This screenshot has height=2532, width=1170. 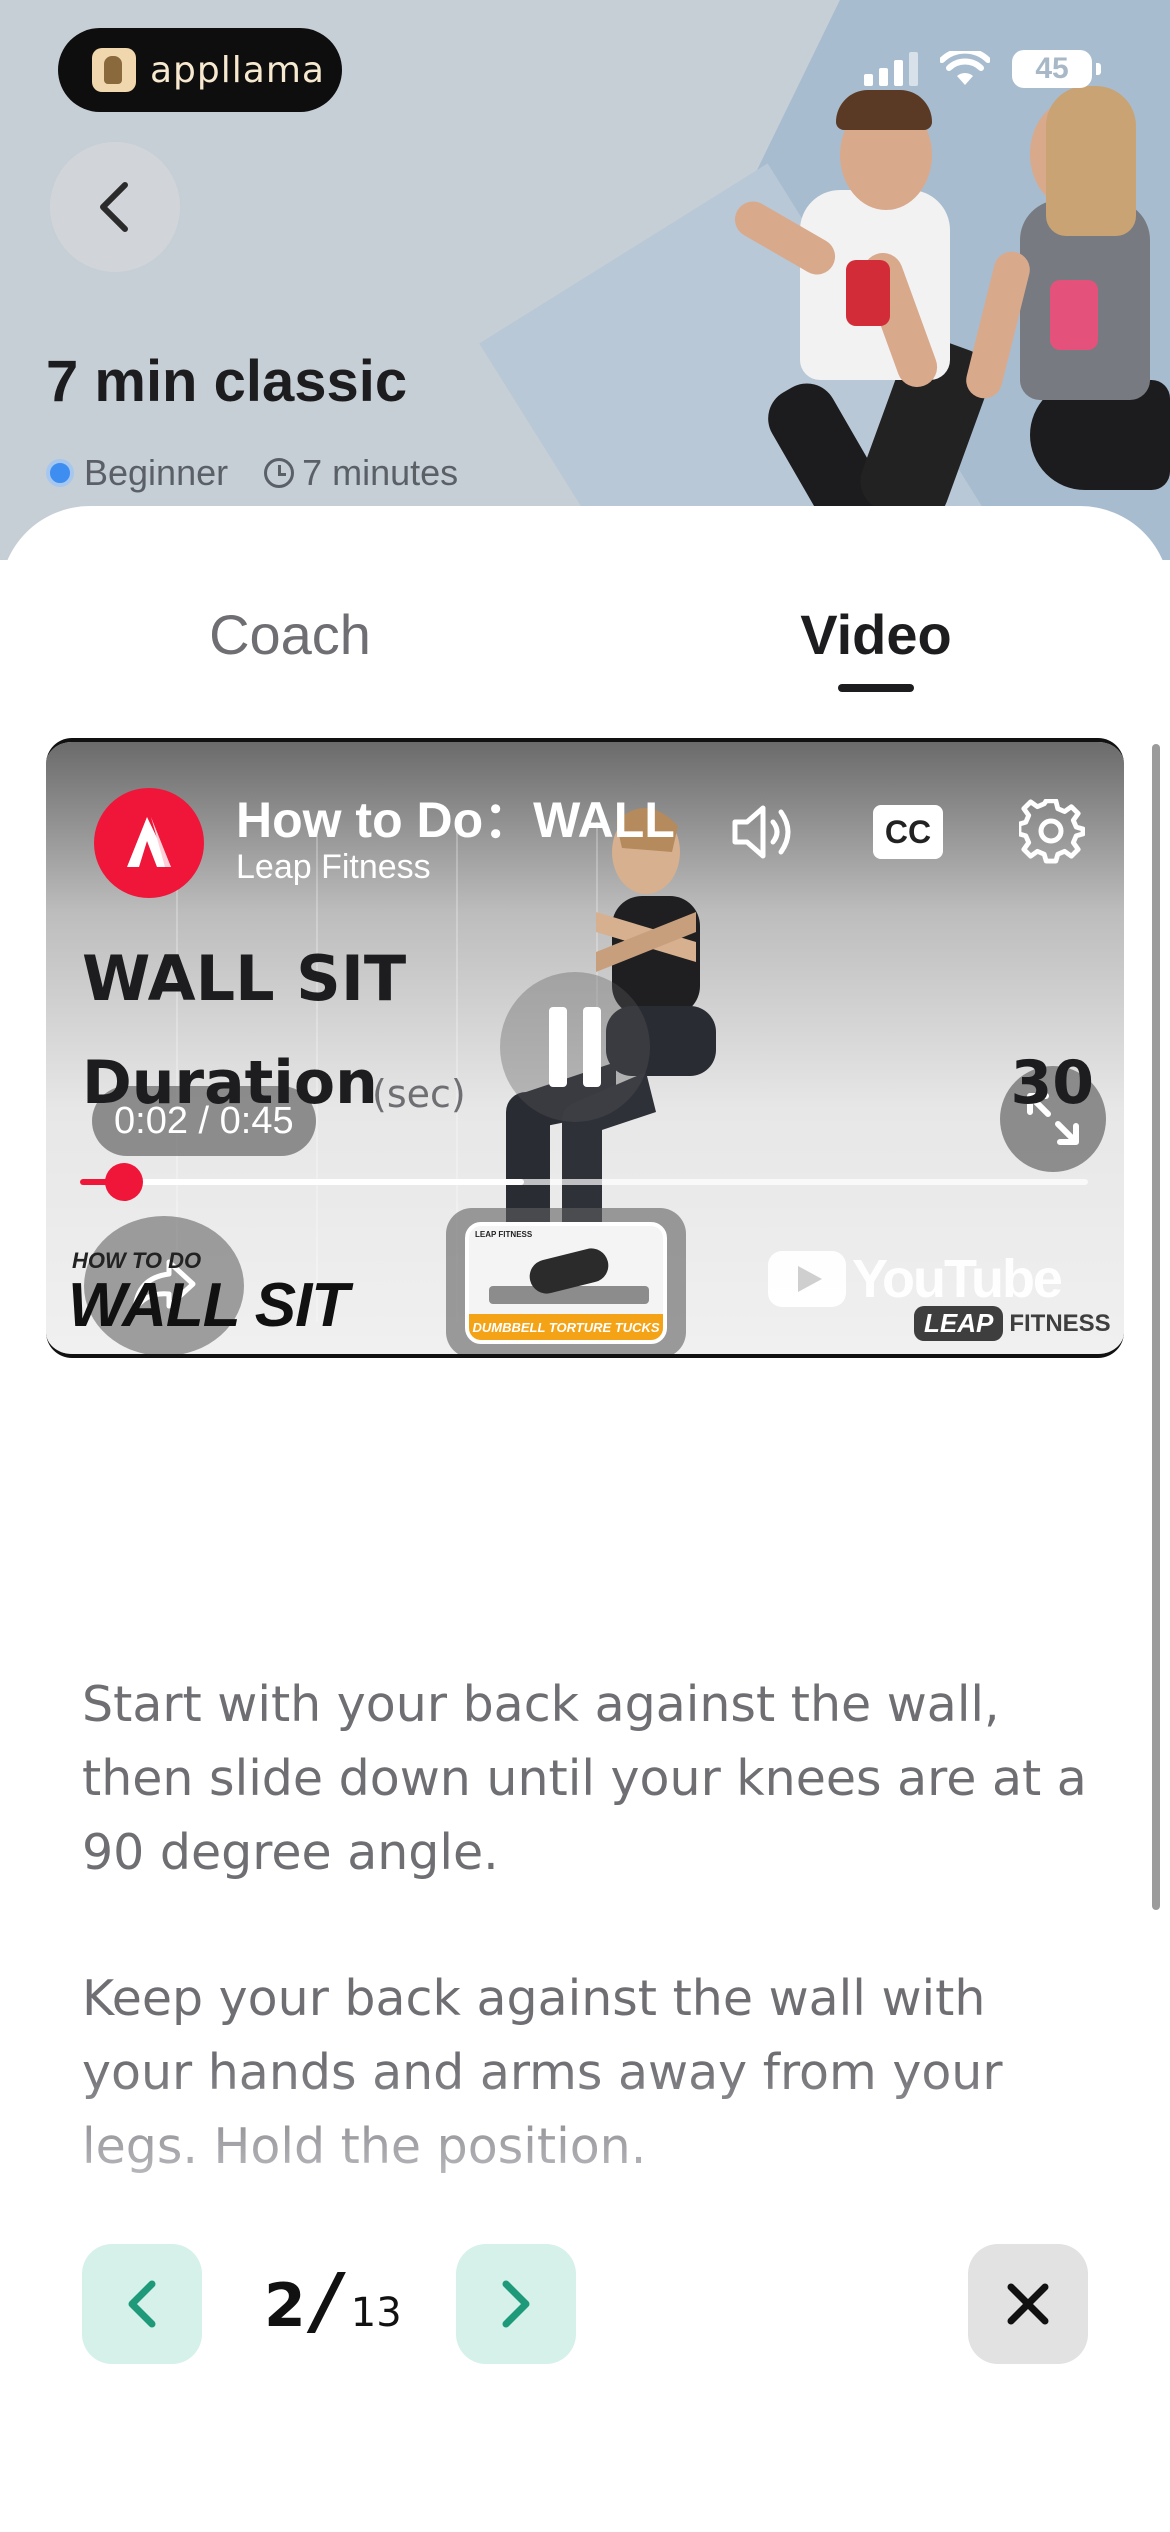 I want to click on exercise-name: WALL SIT, so click(x=244, y=978).